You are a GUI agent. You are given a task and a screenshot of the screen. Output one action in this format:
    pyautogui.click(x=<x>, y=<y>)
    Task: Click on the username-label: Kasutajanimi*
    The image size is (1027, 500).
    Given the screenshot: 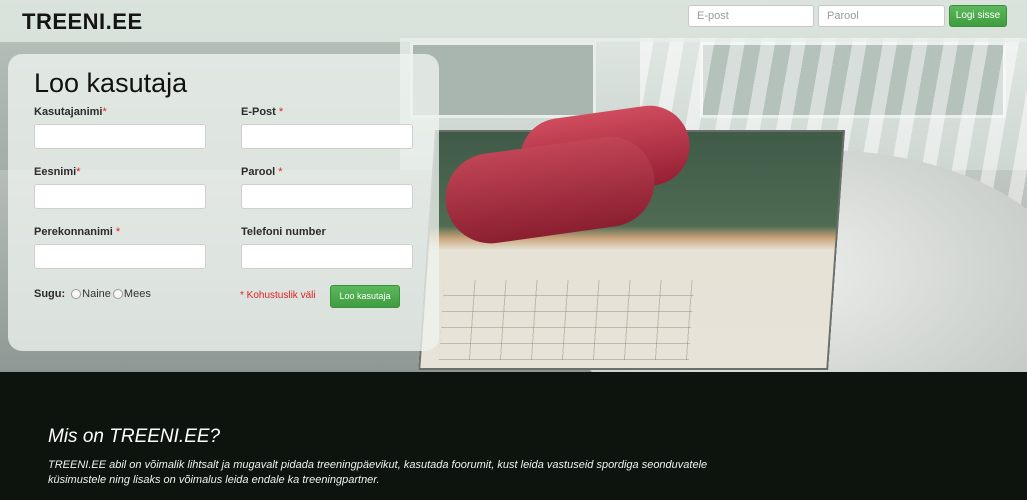 What is the action you would take?
    pyautogui.click(x=70, y=112)
    